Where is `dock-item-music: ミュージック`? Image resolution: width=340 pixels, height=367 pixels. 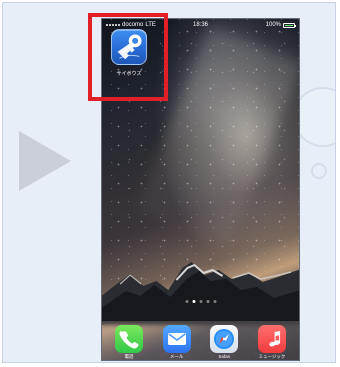 dock-item-music: ミュージック is located at coordinates (272, 342).